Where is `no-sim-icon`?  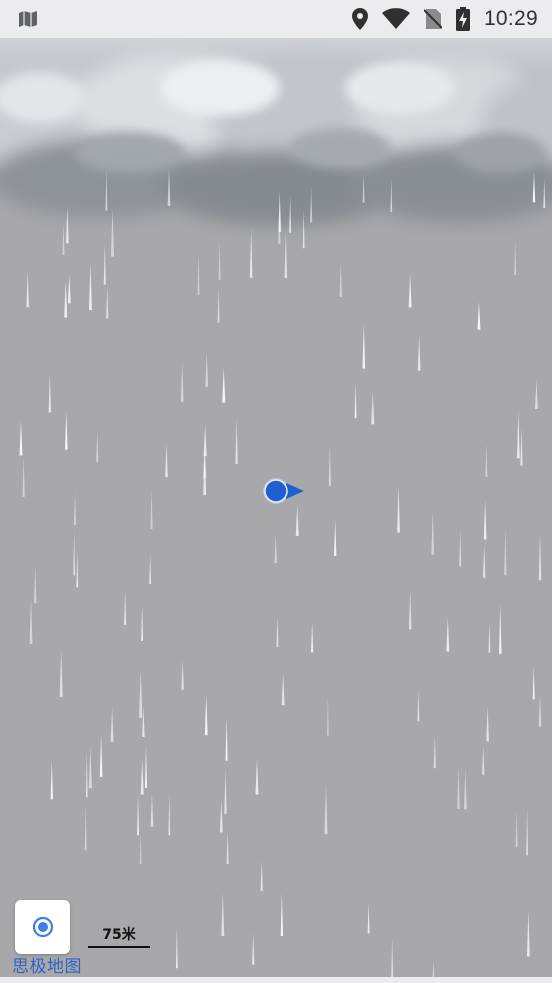
no-sim-icon is located at coordinates (432, 19).